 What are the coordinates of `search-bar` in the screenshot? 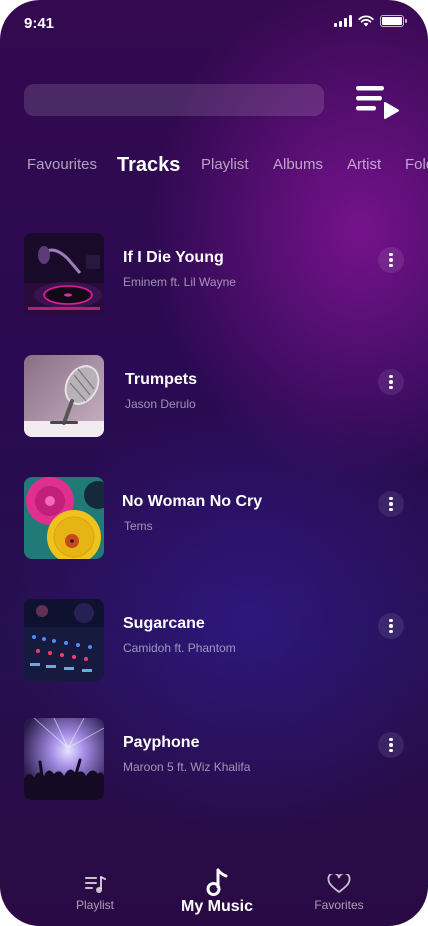 It's located at (174, 100).